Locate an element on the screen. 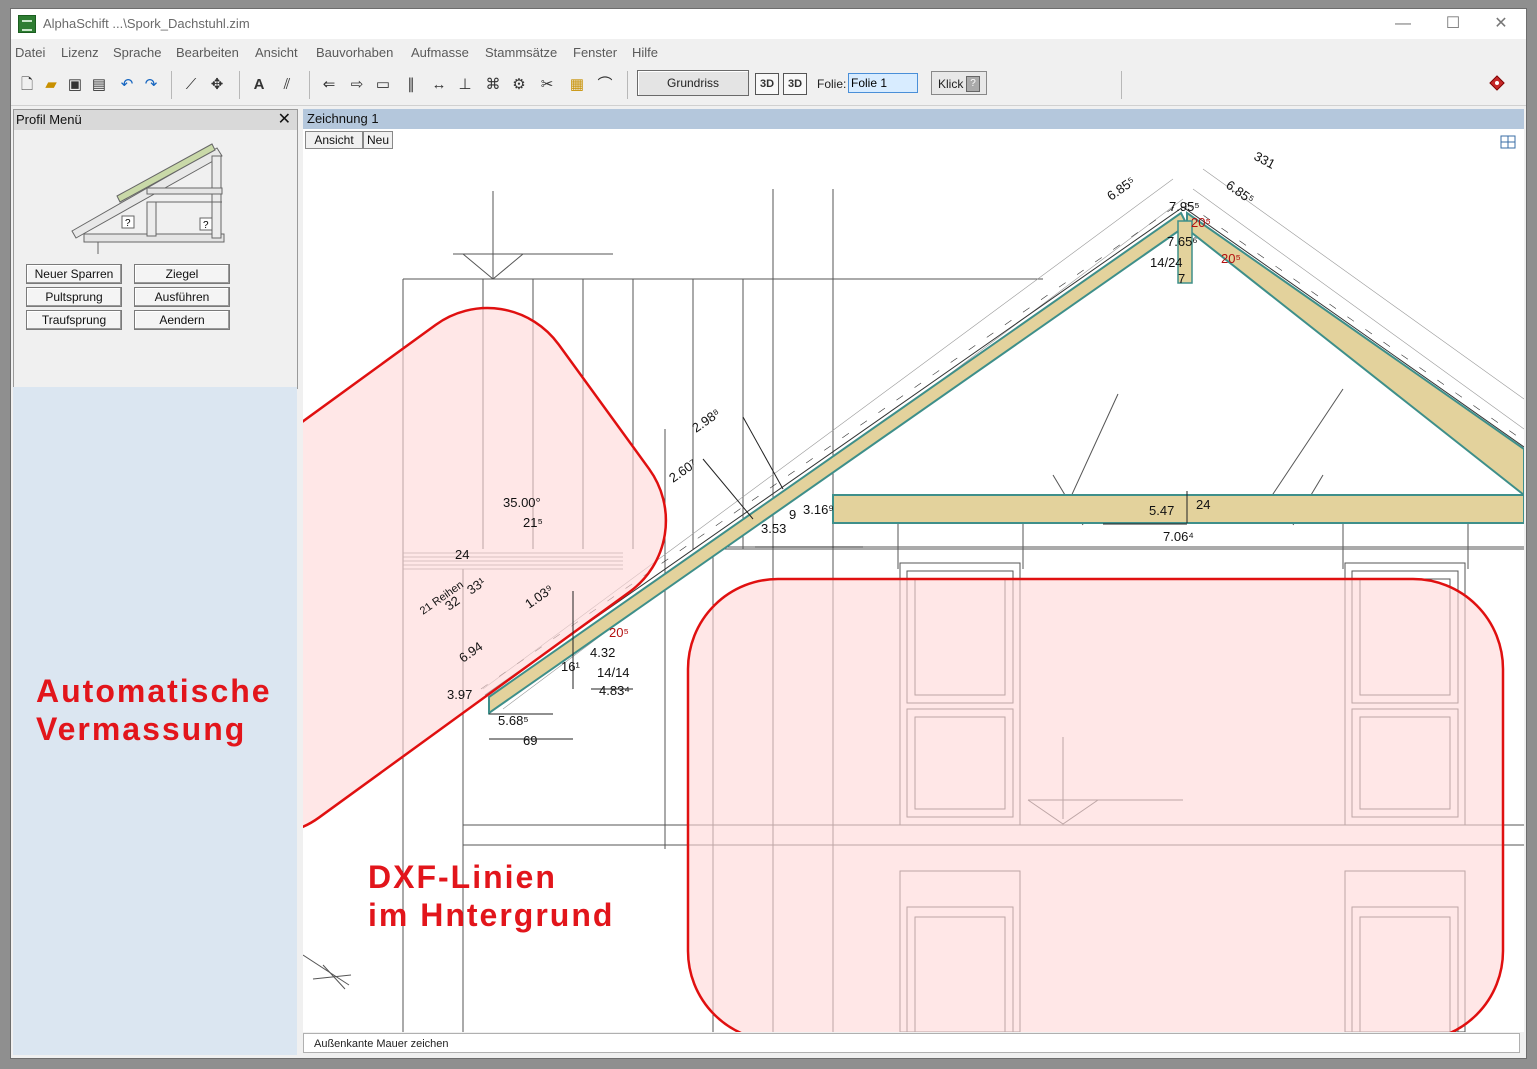 This screenshot has width=1537, height=1069. menu-sprache: Sprache is located at coordinates (137, 52).